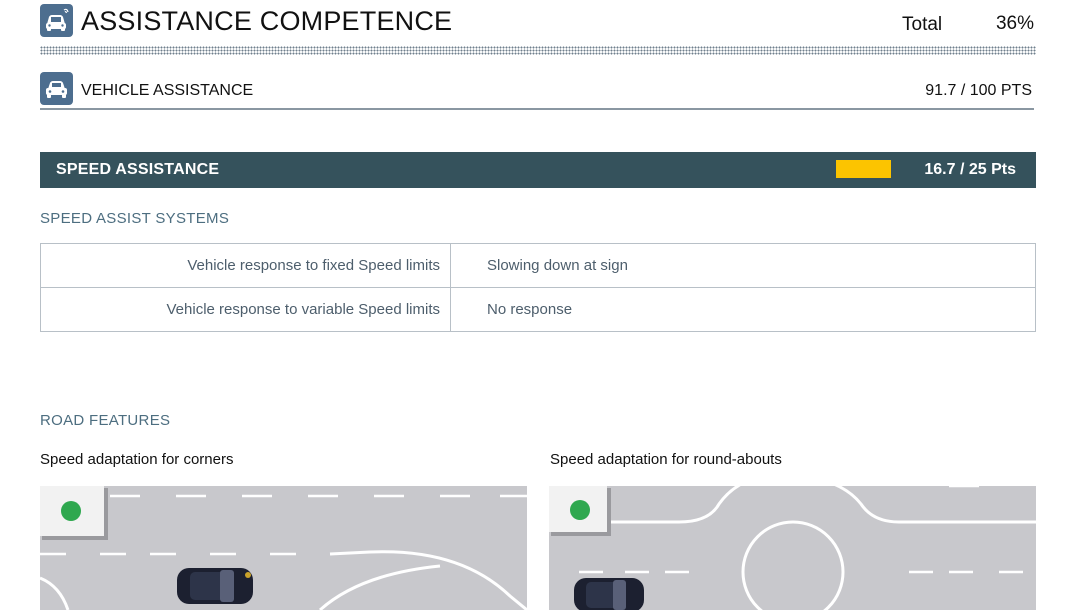 The width and height of the screenshot is (1074, 610). What do you see at coordinates (283, 548) in the screenshot?
I see `corners-road-image` at bounding box center [283, 548].